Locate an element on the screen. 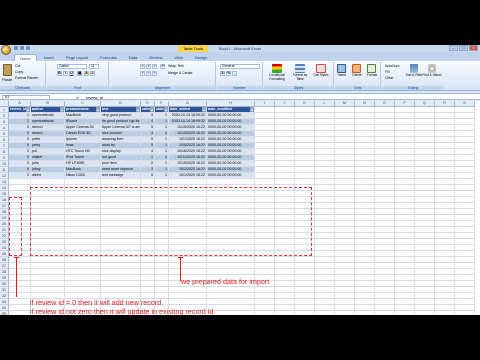 The image size is (480, 360). alignment-label: Alignment is located at coordinates (162, 88).